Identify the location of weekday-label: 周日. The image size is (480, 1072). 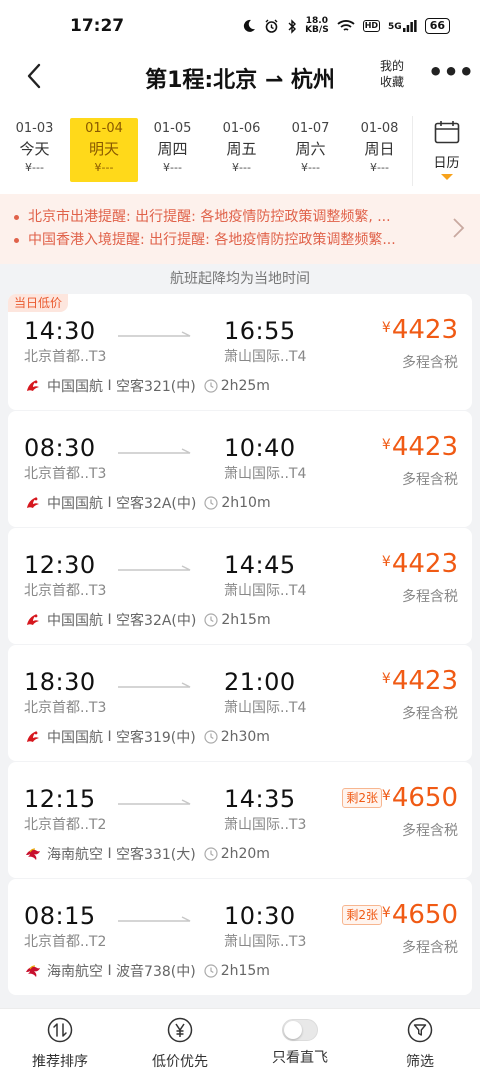
(379, 149).